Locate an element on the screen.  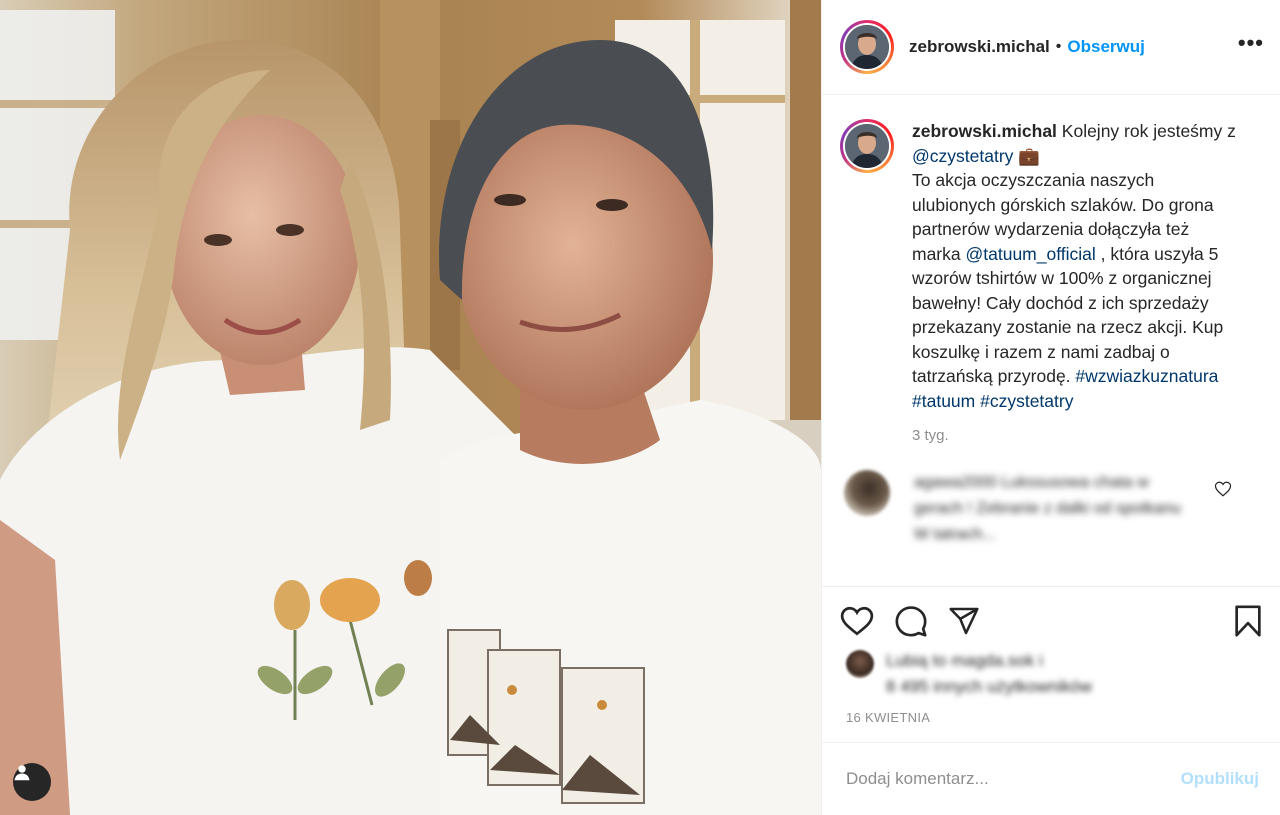
save-button is located at coordinates (1248, 621).